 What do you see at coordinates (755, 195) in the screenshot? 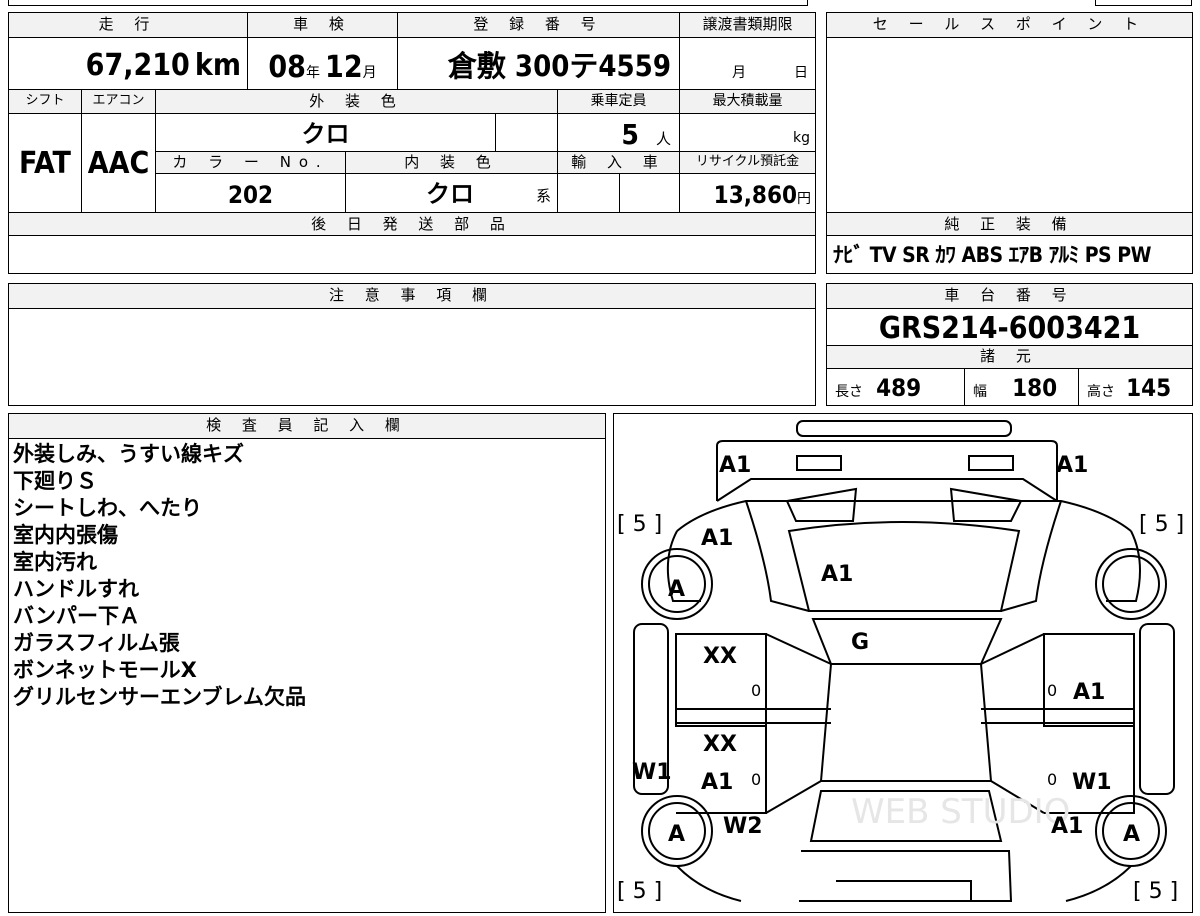
I see `recycle-number: 13,860` at bounding box center [755, 195].